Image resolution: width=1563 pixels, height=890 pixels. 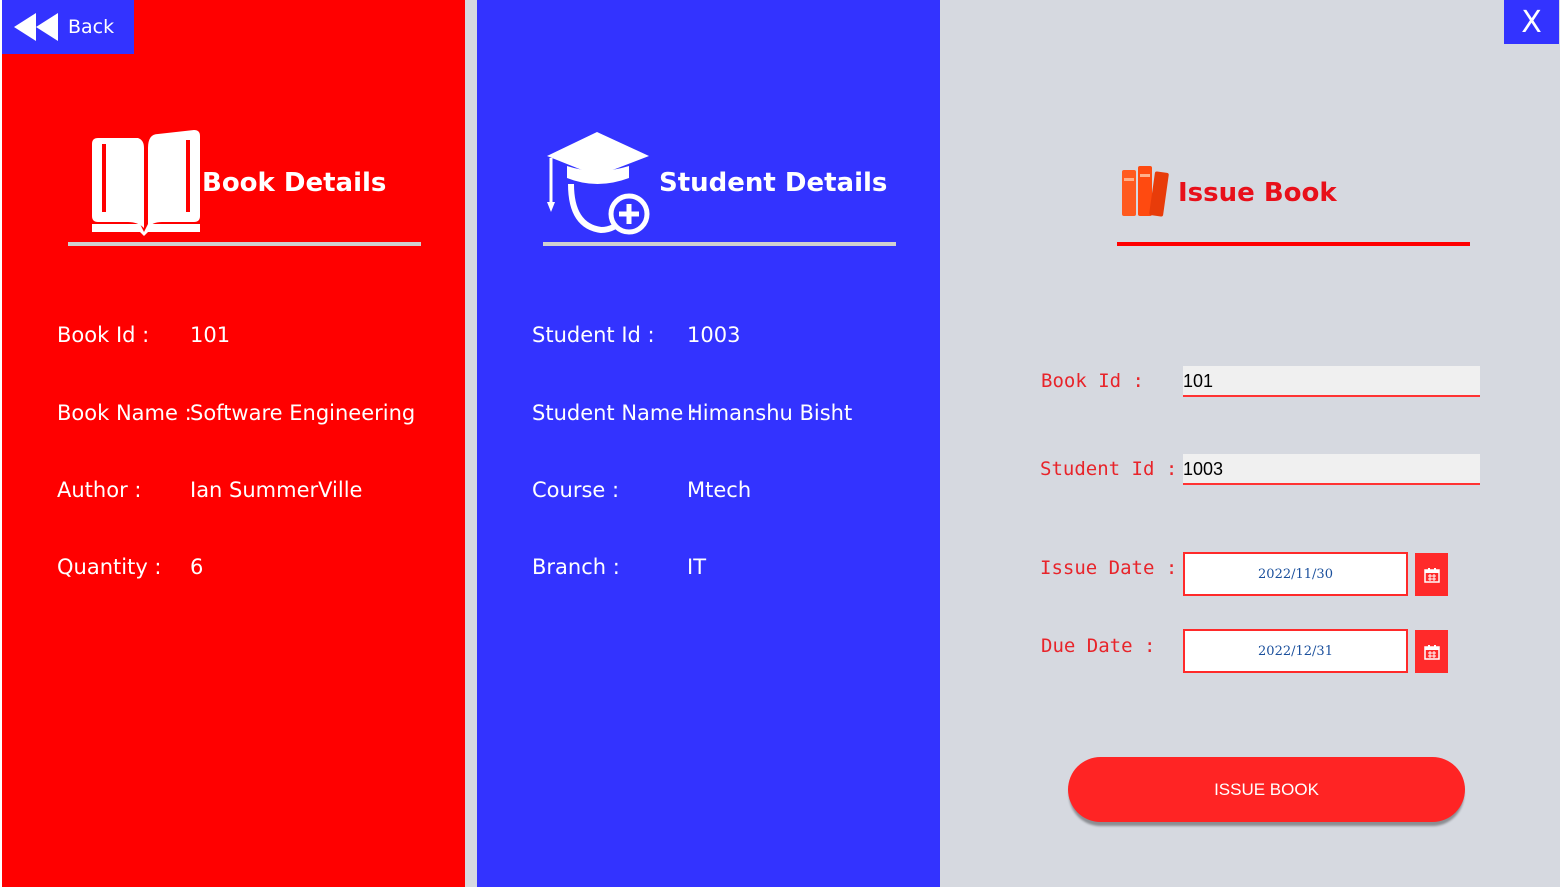 I want to click on issue-book-underline, so click(x=1293, y=244).